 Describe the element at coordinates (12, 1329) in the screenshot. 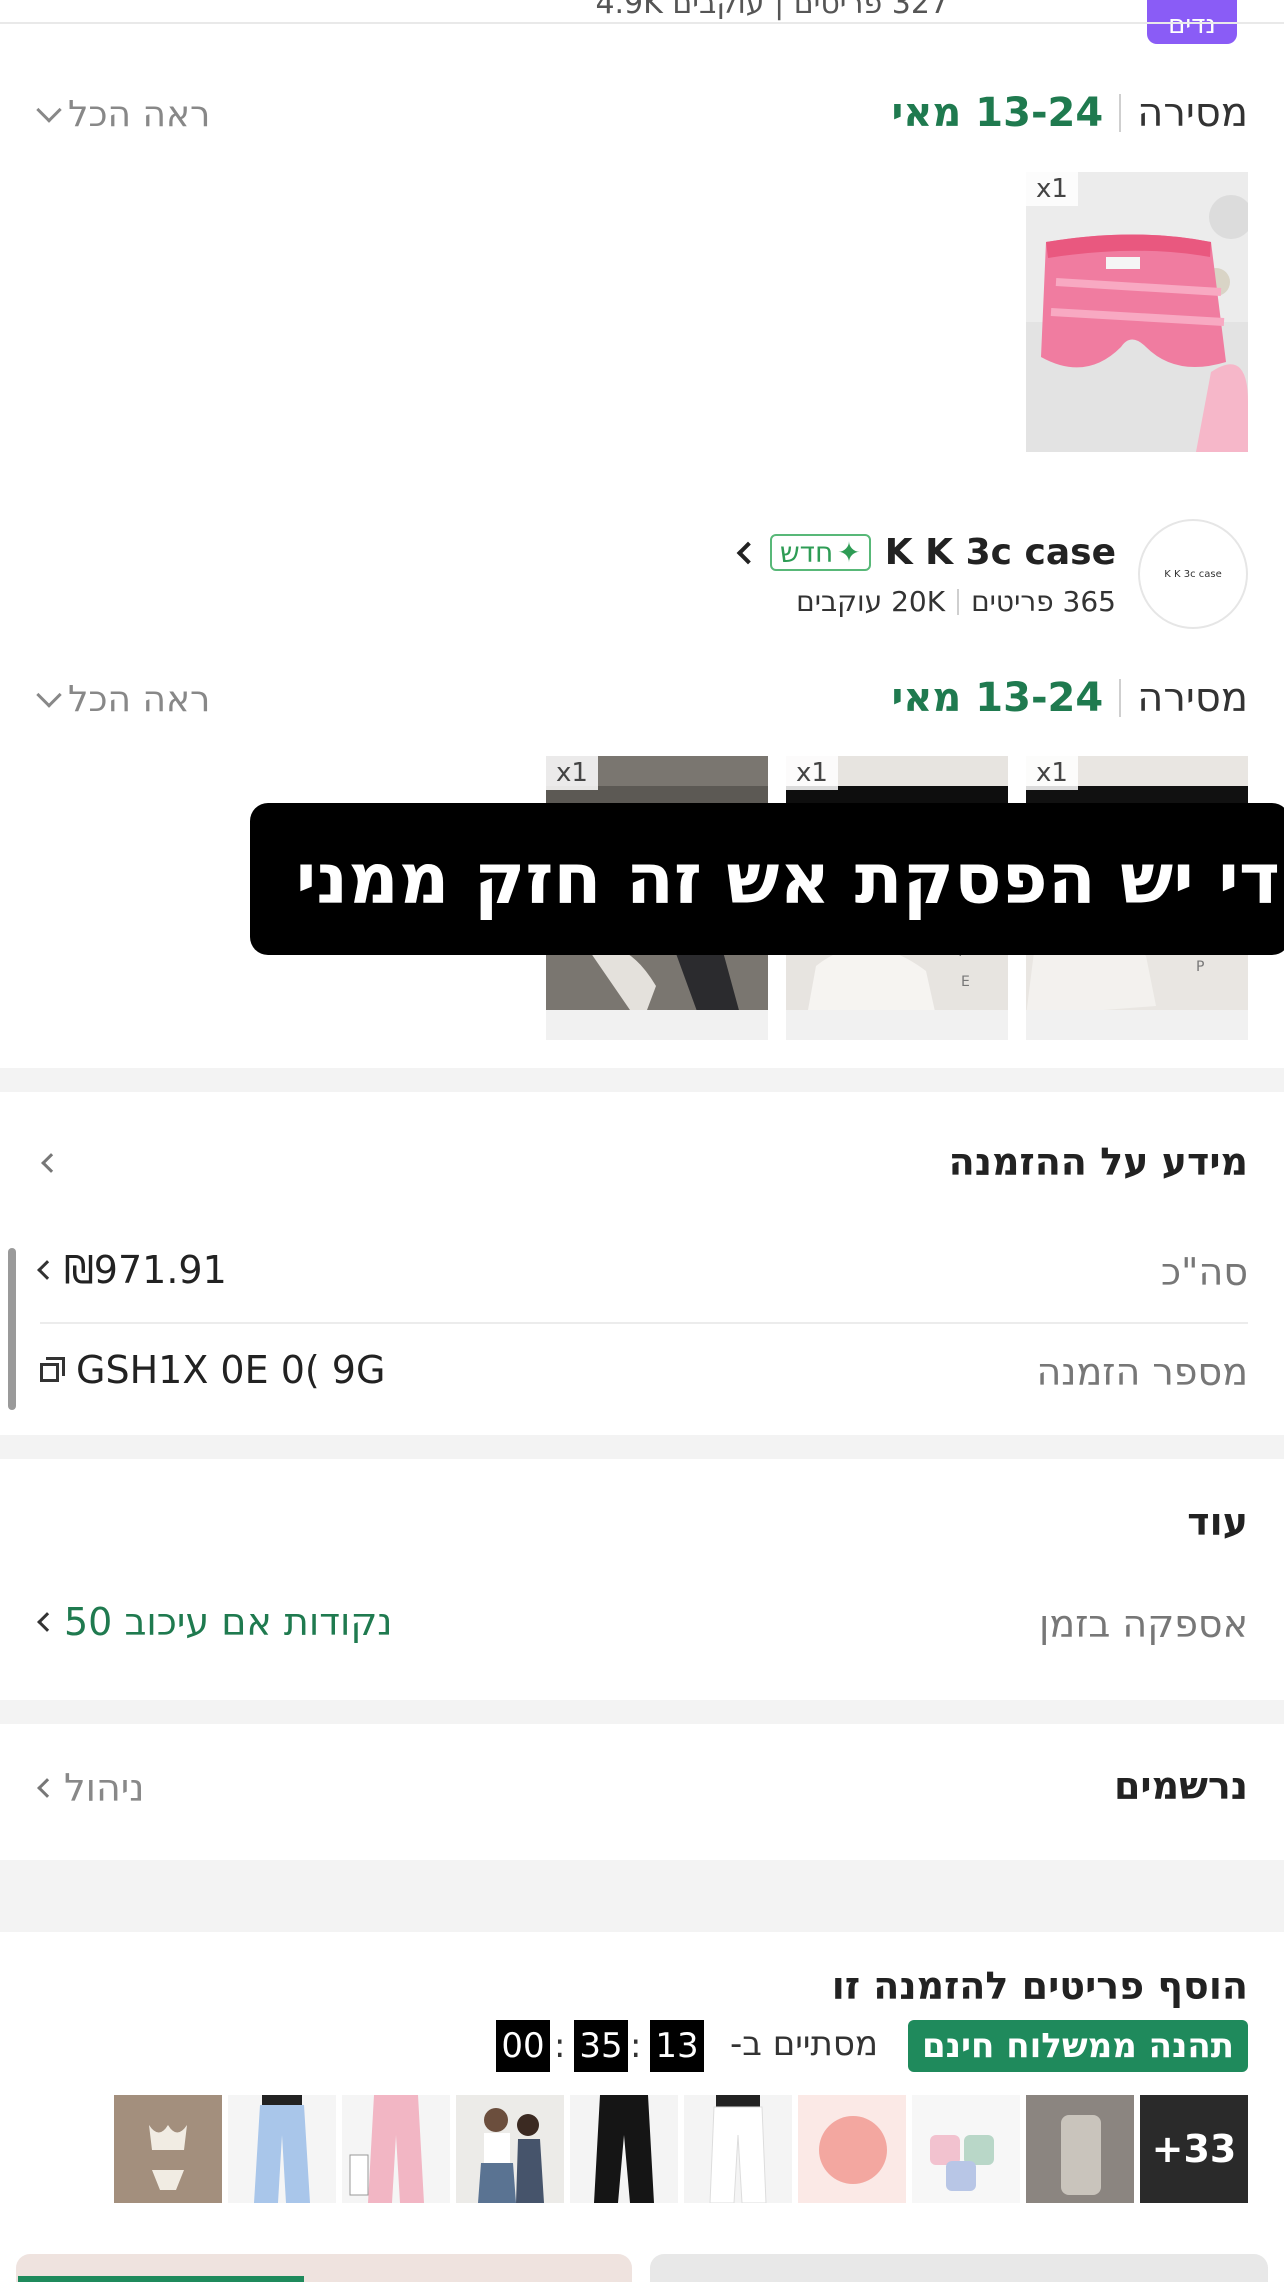

I see `scroll-indicator` at that location.